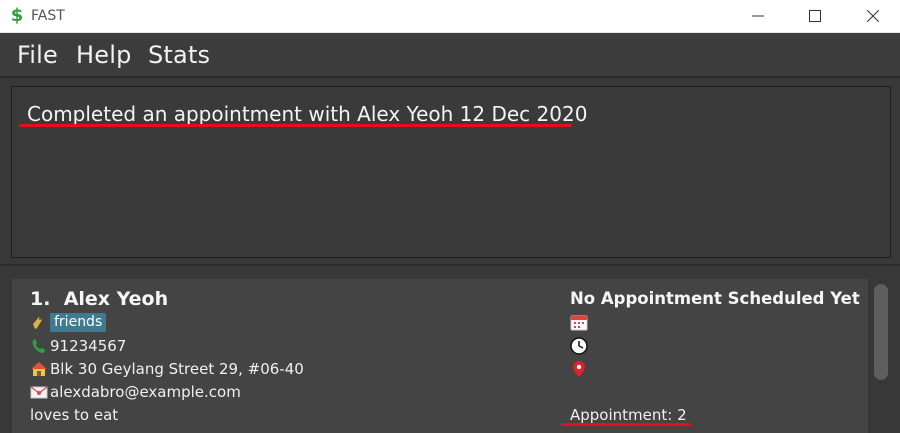 This screenshot has width=900, height=433. I want to click on appointment-count: Appointment: 2, so click(628, 415).